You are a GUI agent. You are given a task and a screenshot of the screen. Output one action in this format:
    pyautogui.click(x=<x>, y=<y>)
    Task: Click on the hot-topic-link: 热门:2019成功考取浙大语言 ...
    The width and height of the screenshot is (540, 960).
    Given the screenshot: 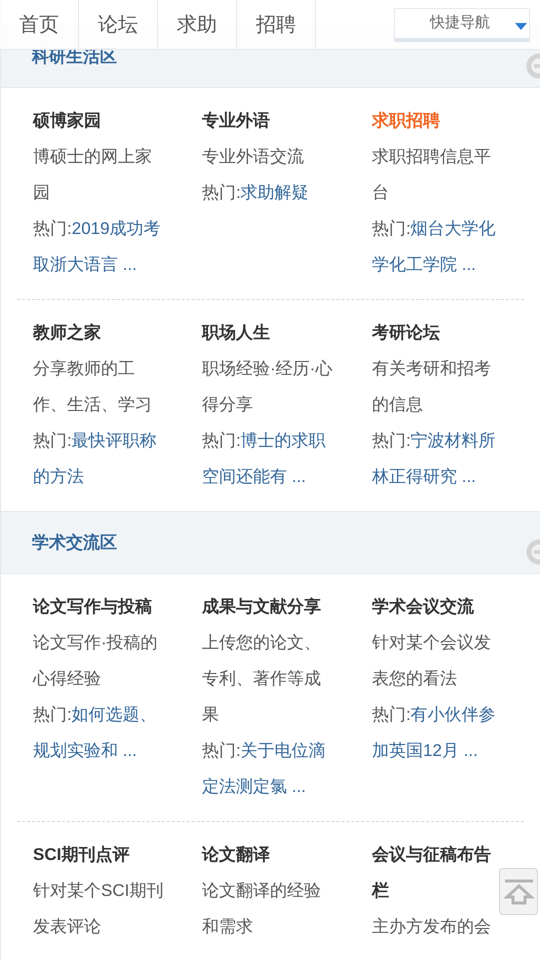 What is the action you would take?
    pyautogui.click(x=98, y=247)
    